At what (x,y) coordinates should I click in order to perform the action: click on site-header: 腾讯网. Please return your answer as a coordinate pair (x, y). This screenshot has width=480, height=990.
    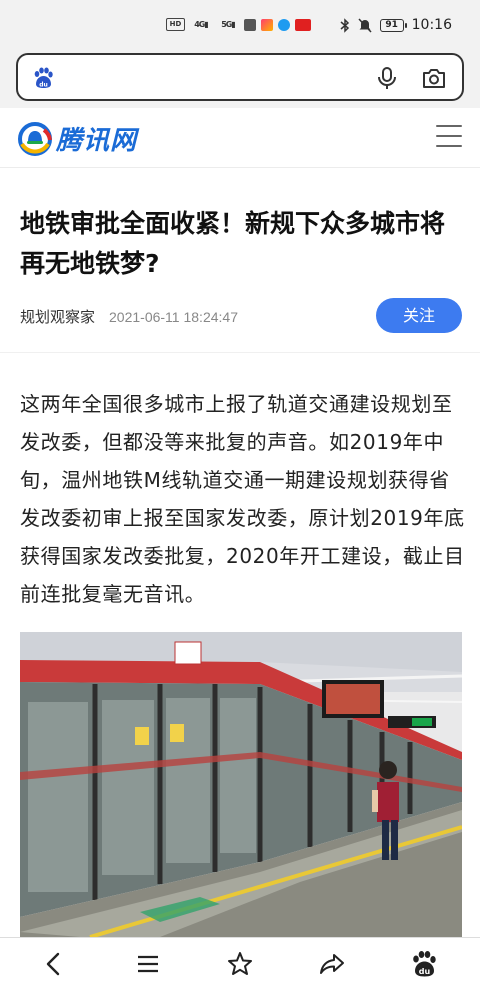
    Looking at the image, I should click on (240, 138).